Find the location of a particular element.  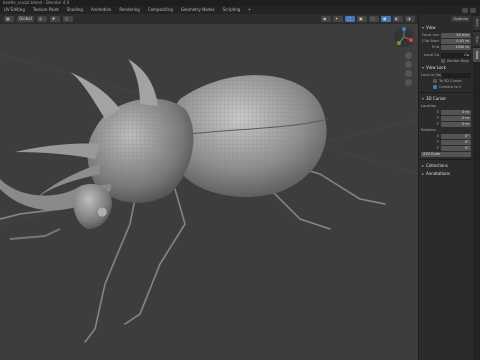

tab-texture-paint: Texture Paint is located at coordinates (46, 10).